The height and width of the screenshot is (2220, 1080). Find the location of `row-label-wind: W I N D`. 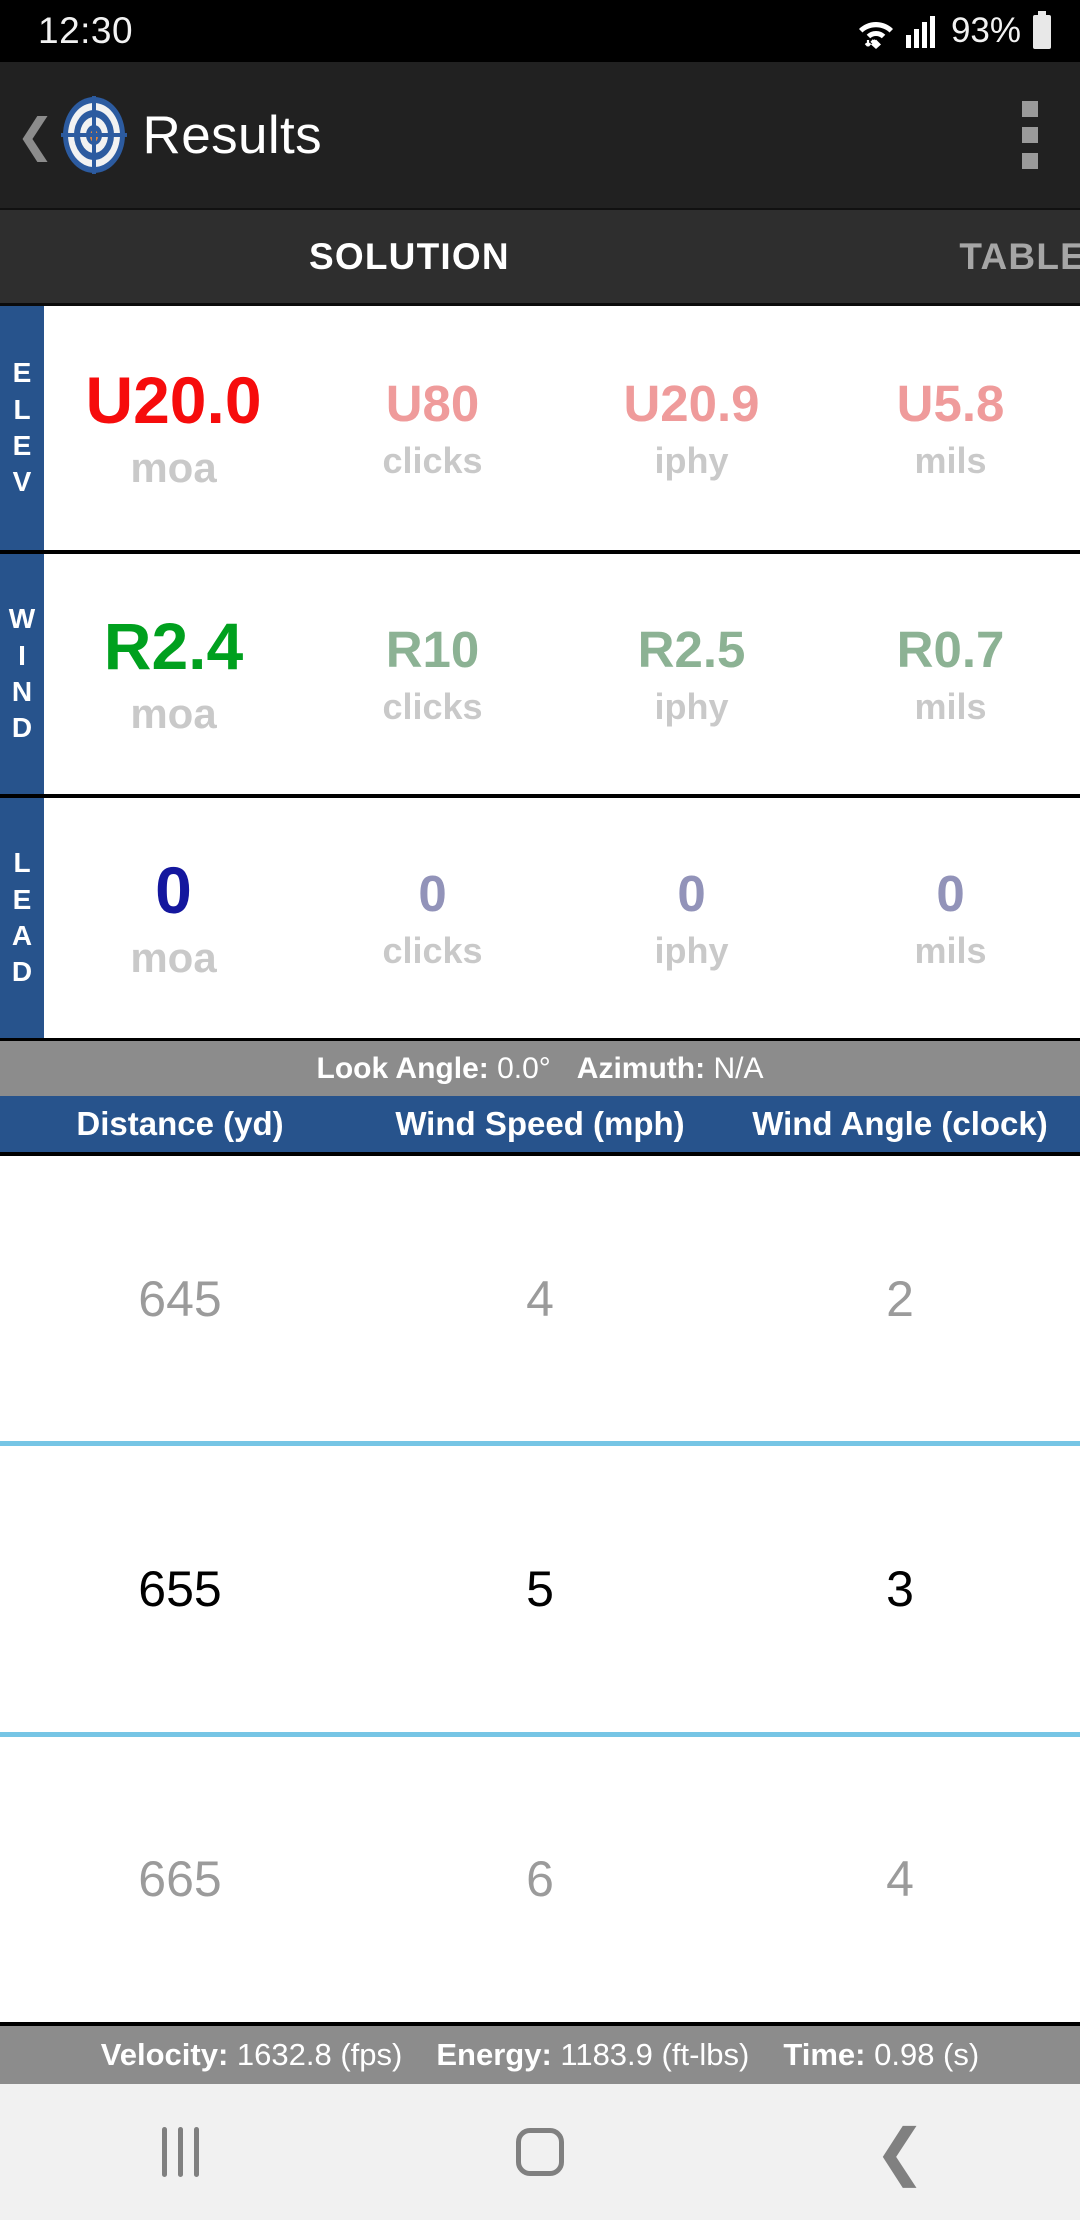

row-label-wind: W I N D is located at coordinates (22, 674).